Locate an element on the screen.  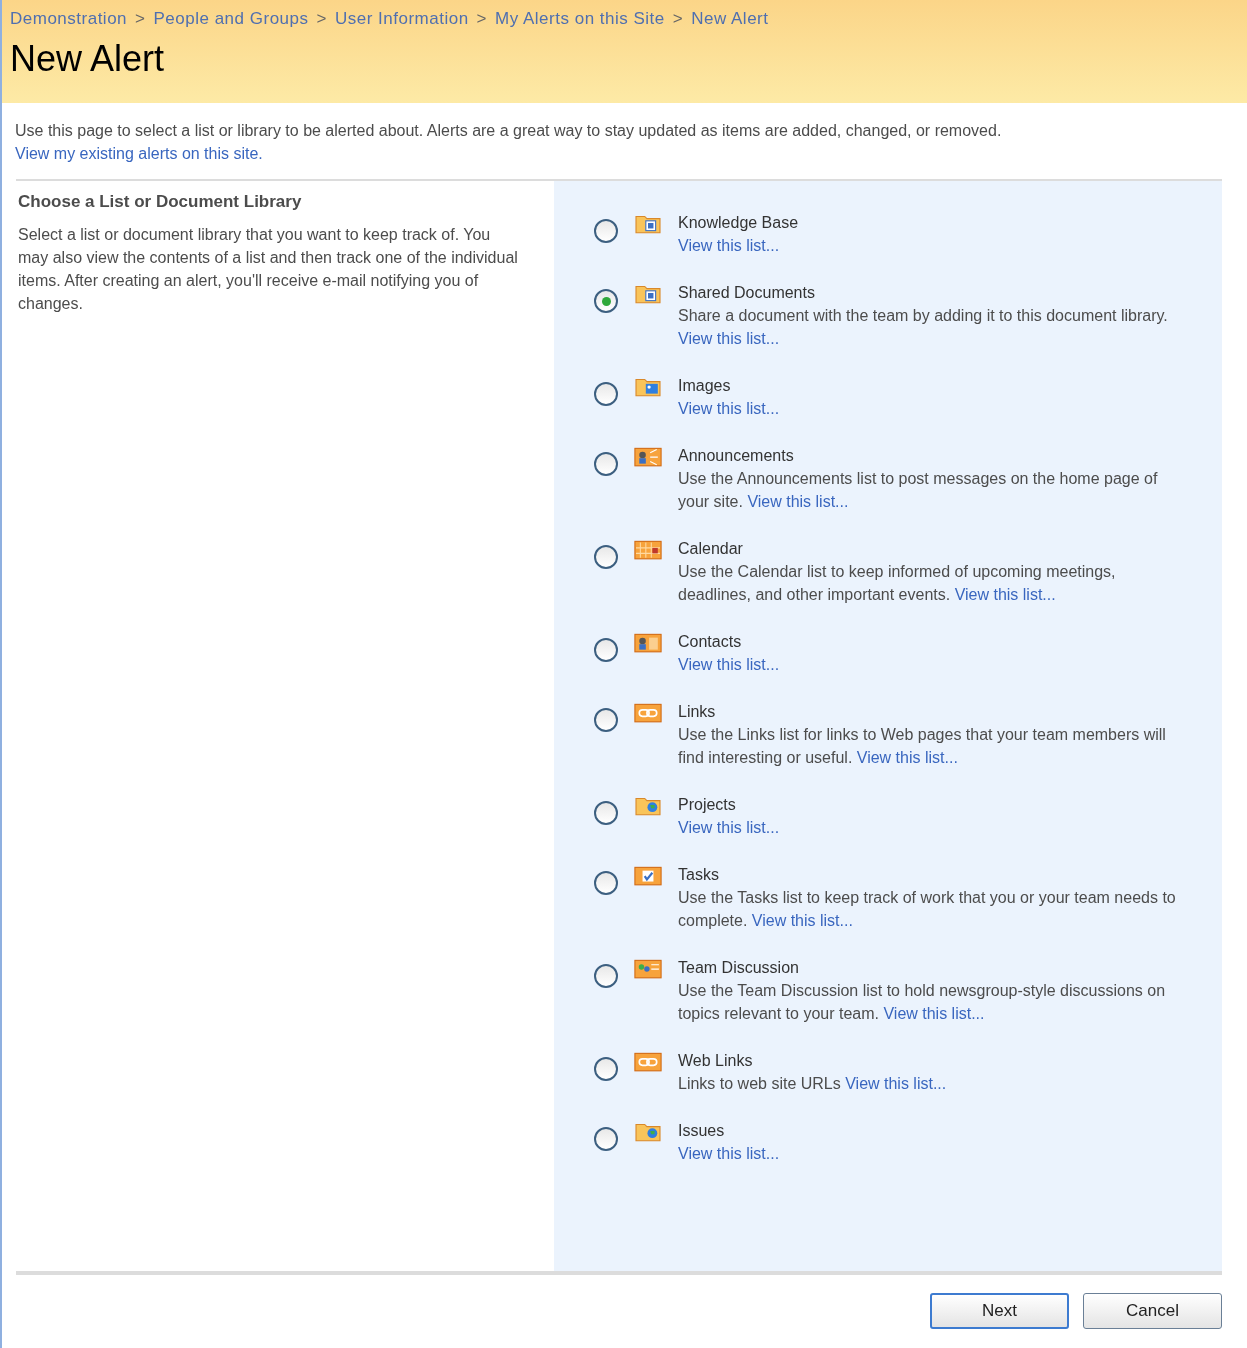
list-name: Issues is located at coordinates (702, 1131).